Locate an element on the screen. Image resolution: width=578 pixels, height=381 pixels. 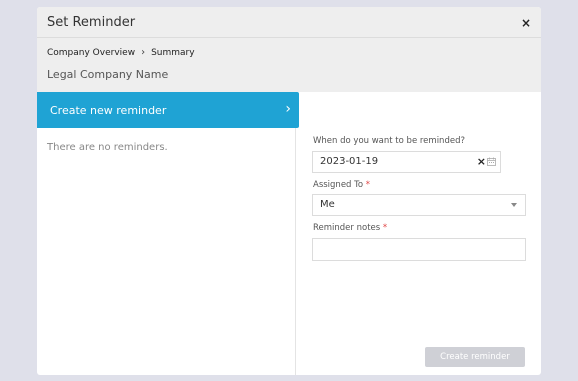
assigned-to-label: Assigned To * is located at coordinates (341, 185).